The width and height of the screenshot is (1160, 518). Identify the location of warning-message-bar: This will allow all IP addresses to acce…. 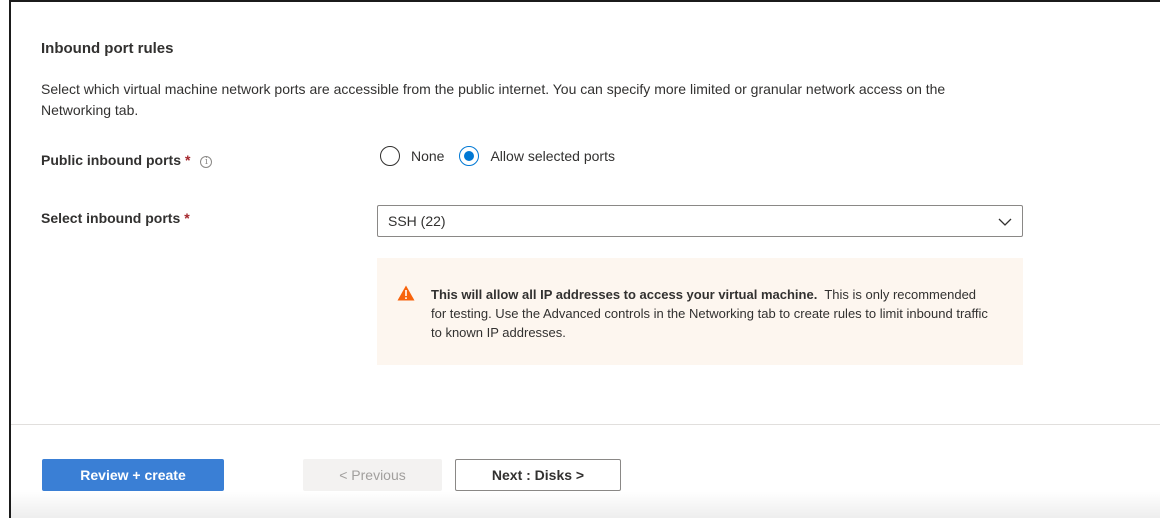
(700, 311).